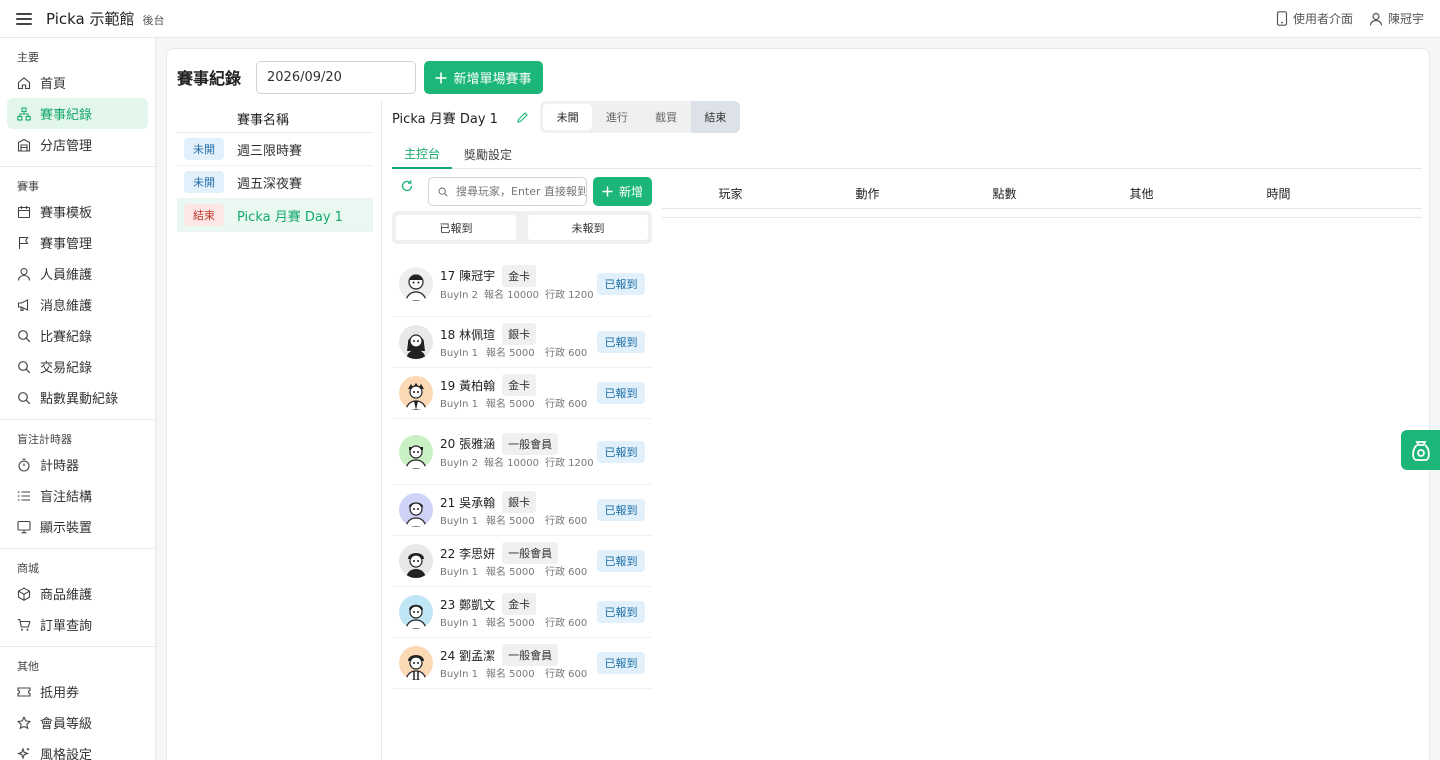 This screenshot has height=760, width=1440. What do you see at coordinates (522, 284) in the screenshot?
I see `player-row: 17 陳冠宇 金卡 BuyIn 2 報名 10000 行政 1200 已報到` at bounding box center [522, 284].